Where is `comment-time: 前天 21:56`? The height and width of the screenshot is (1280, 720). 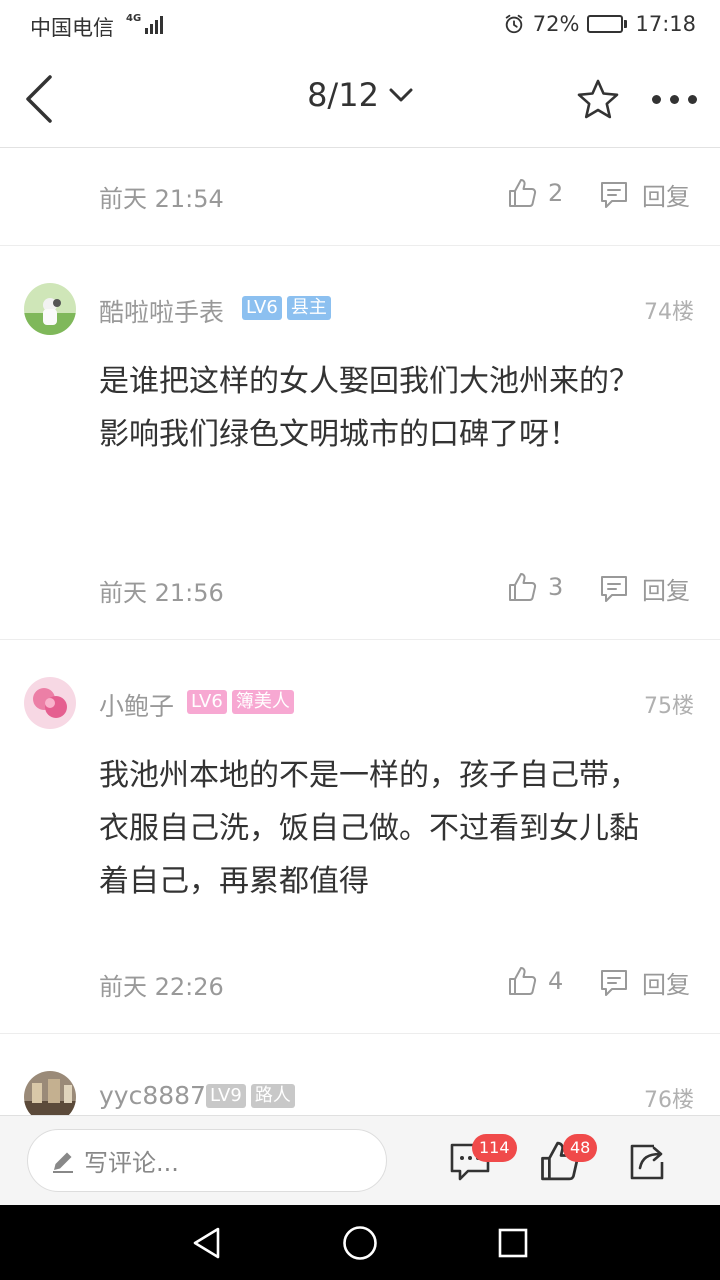
comment-time: 前天 21:56 is located at coordinates (161, 593).